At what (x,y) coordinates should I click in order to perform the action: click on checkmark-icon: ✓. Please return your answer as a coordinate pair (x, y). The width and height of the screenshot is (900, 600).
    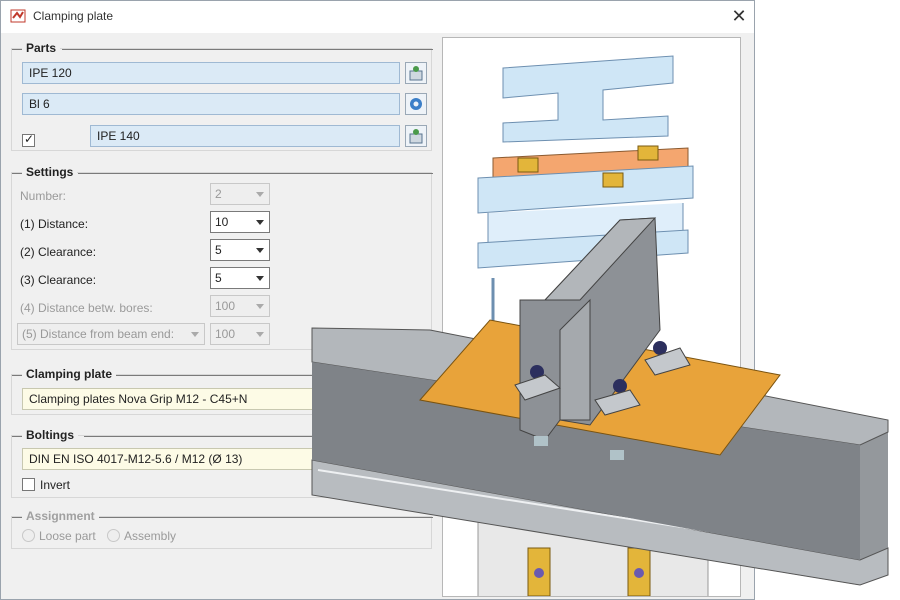
    Looking at the image, I should click on (29, 139).